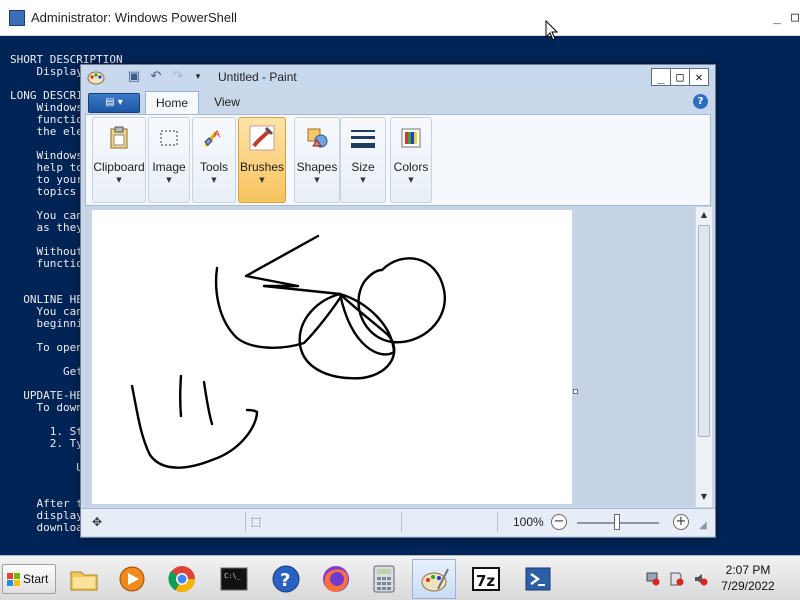 This screenshot has width=800, height=600. I want to click on ribbon-group-colors: Colors ▼, so click(411, 160).